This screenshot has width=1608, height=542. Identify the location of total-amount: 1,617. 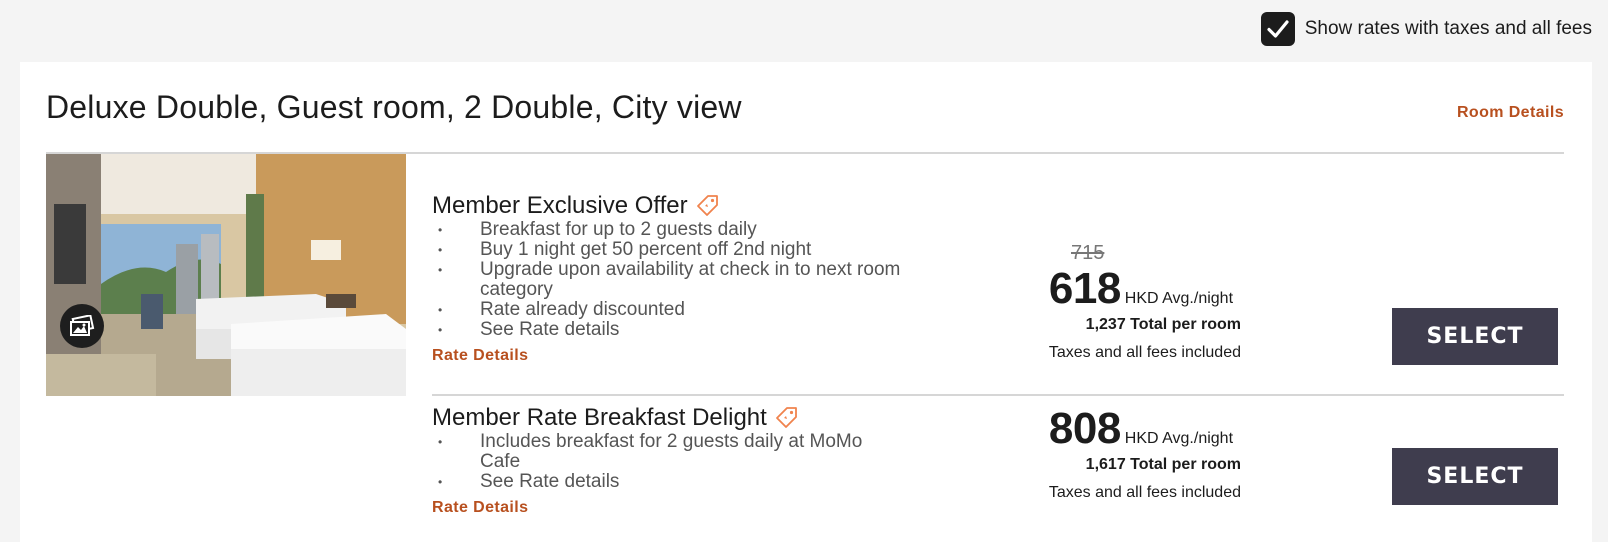
(1105, 464).